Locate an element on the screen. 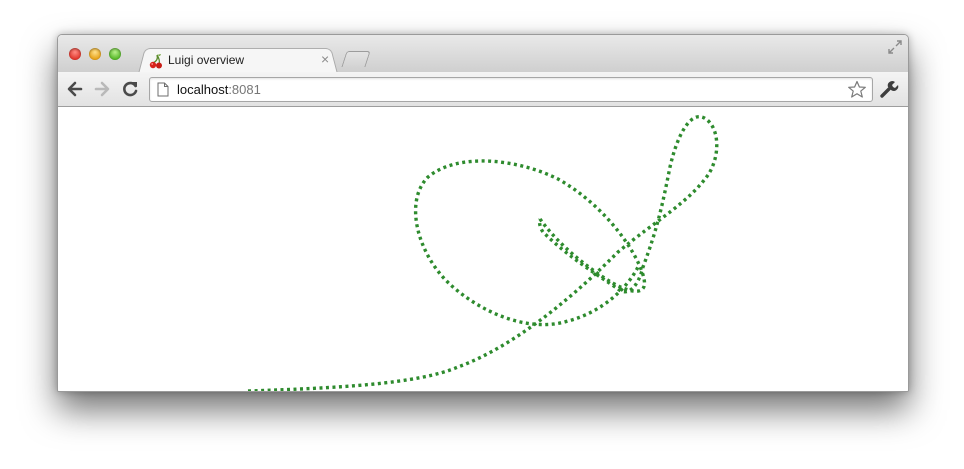 The height and width of the screenshot is (469, 964). url-host: localhost is located at coordinates (203, 89).